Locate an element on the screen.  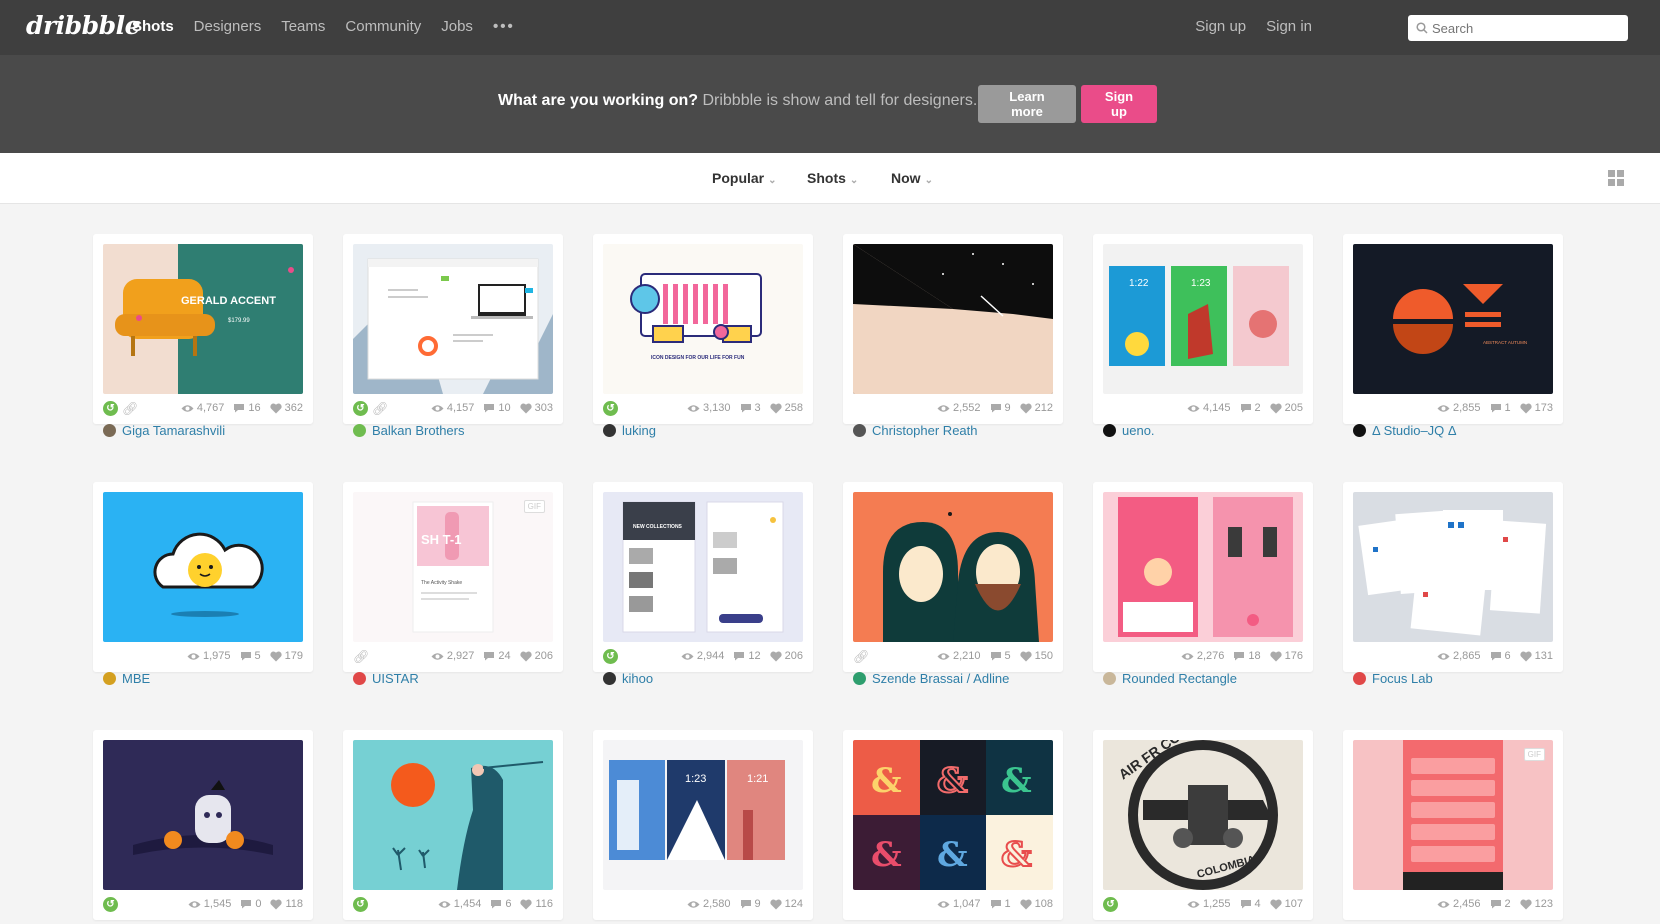
nav-designers: Designers is located at coordinates (228, 26).